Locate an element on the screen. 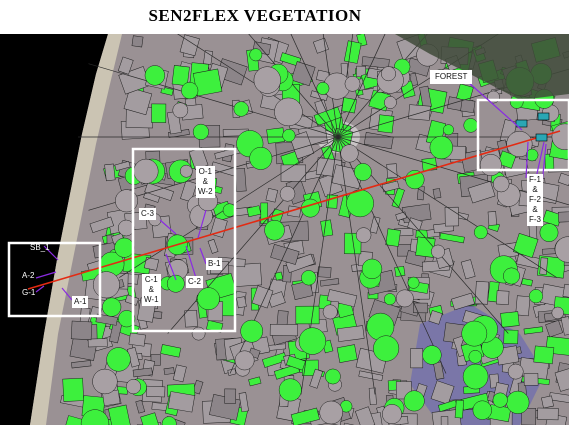 This screenshot has width=569, height=425. c2-label: C-2 is located at coordinates (194, 282).